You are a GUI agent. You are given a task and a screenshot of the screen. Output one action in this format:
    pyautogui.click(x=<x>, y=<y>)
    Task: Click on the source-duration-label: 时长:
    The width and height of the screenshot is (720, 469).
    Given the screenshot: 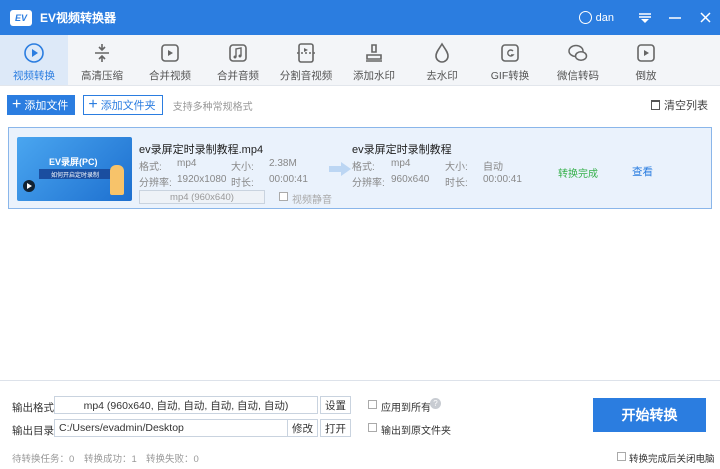 What is the action you would take?
    pyautogui.click(x=242, y=183)
    